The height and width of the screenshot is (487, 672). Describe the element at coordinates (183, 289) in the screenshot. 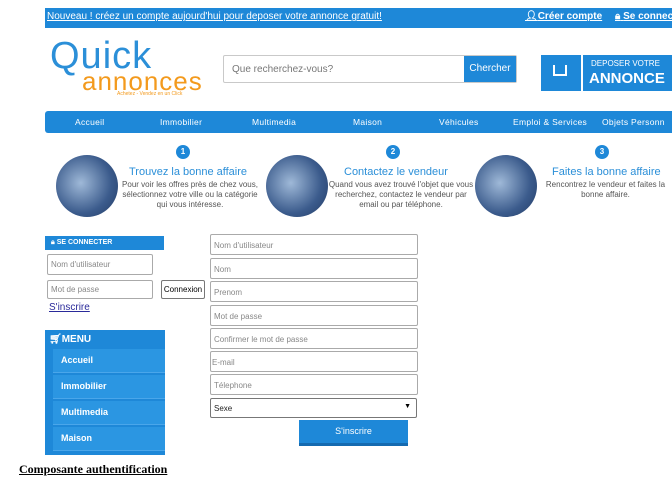

I see `login-button: Connexion` at that location.